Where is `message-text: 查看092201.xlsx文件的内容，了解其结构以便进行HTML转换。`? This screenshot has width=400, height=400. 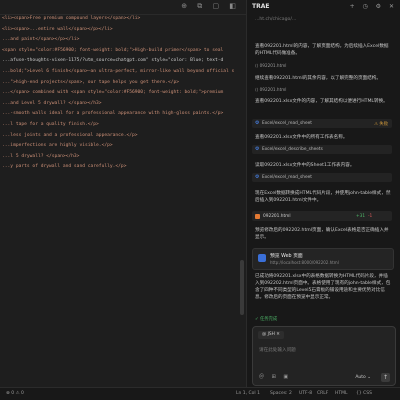 message-text: 查看092201.xlsx文件的内容，了解其结构以便进行HTML转换。 is located at coordinates (321, 101).